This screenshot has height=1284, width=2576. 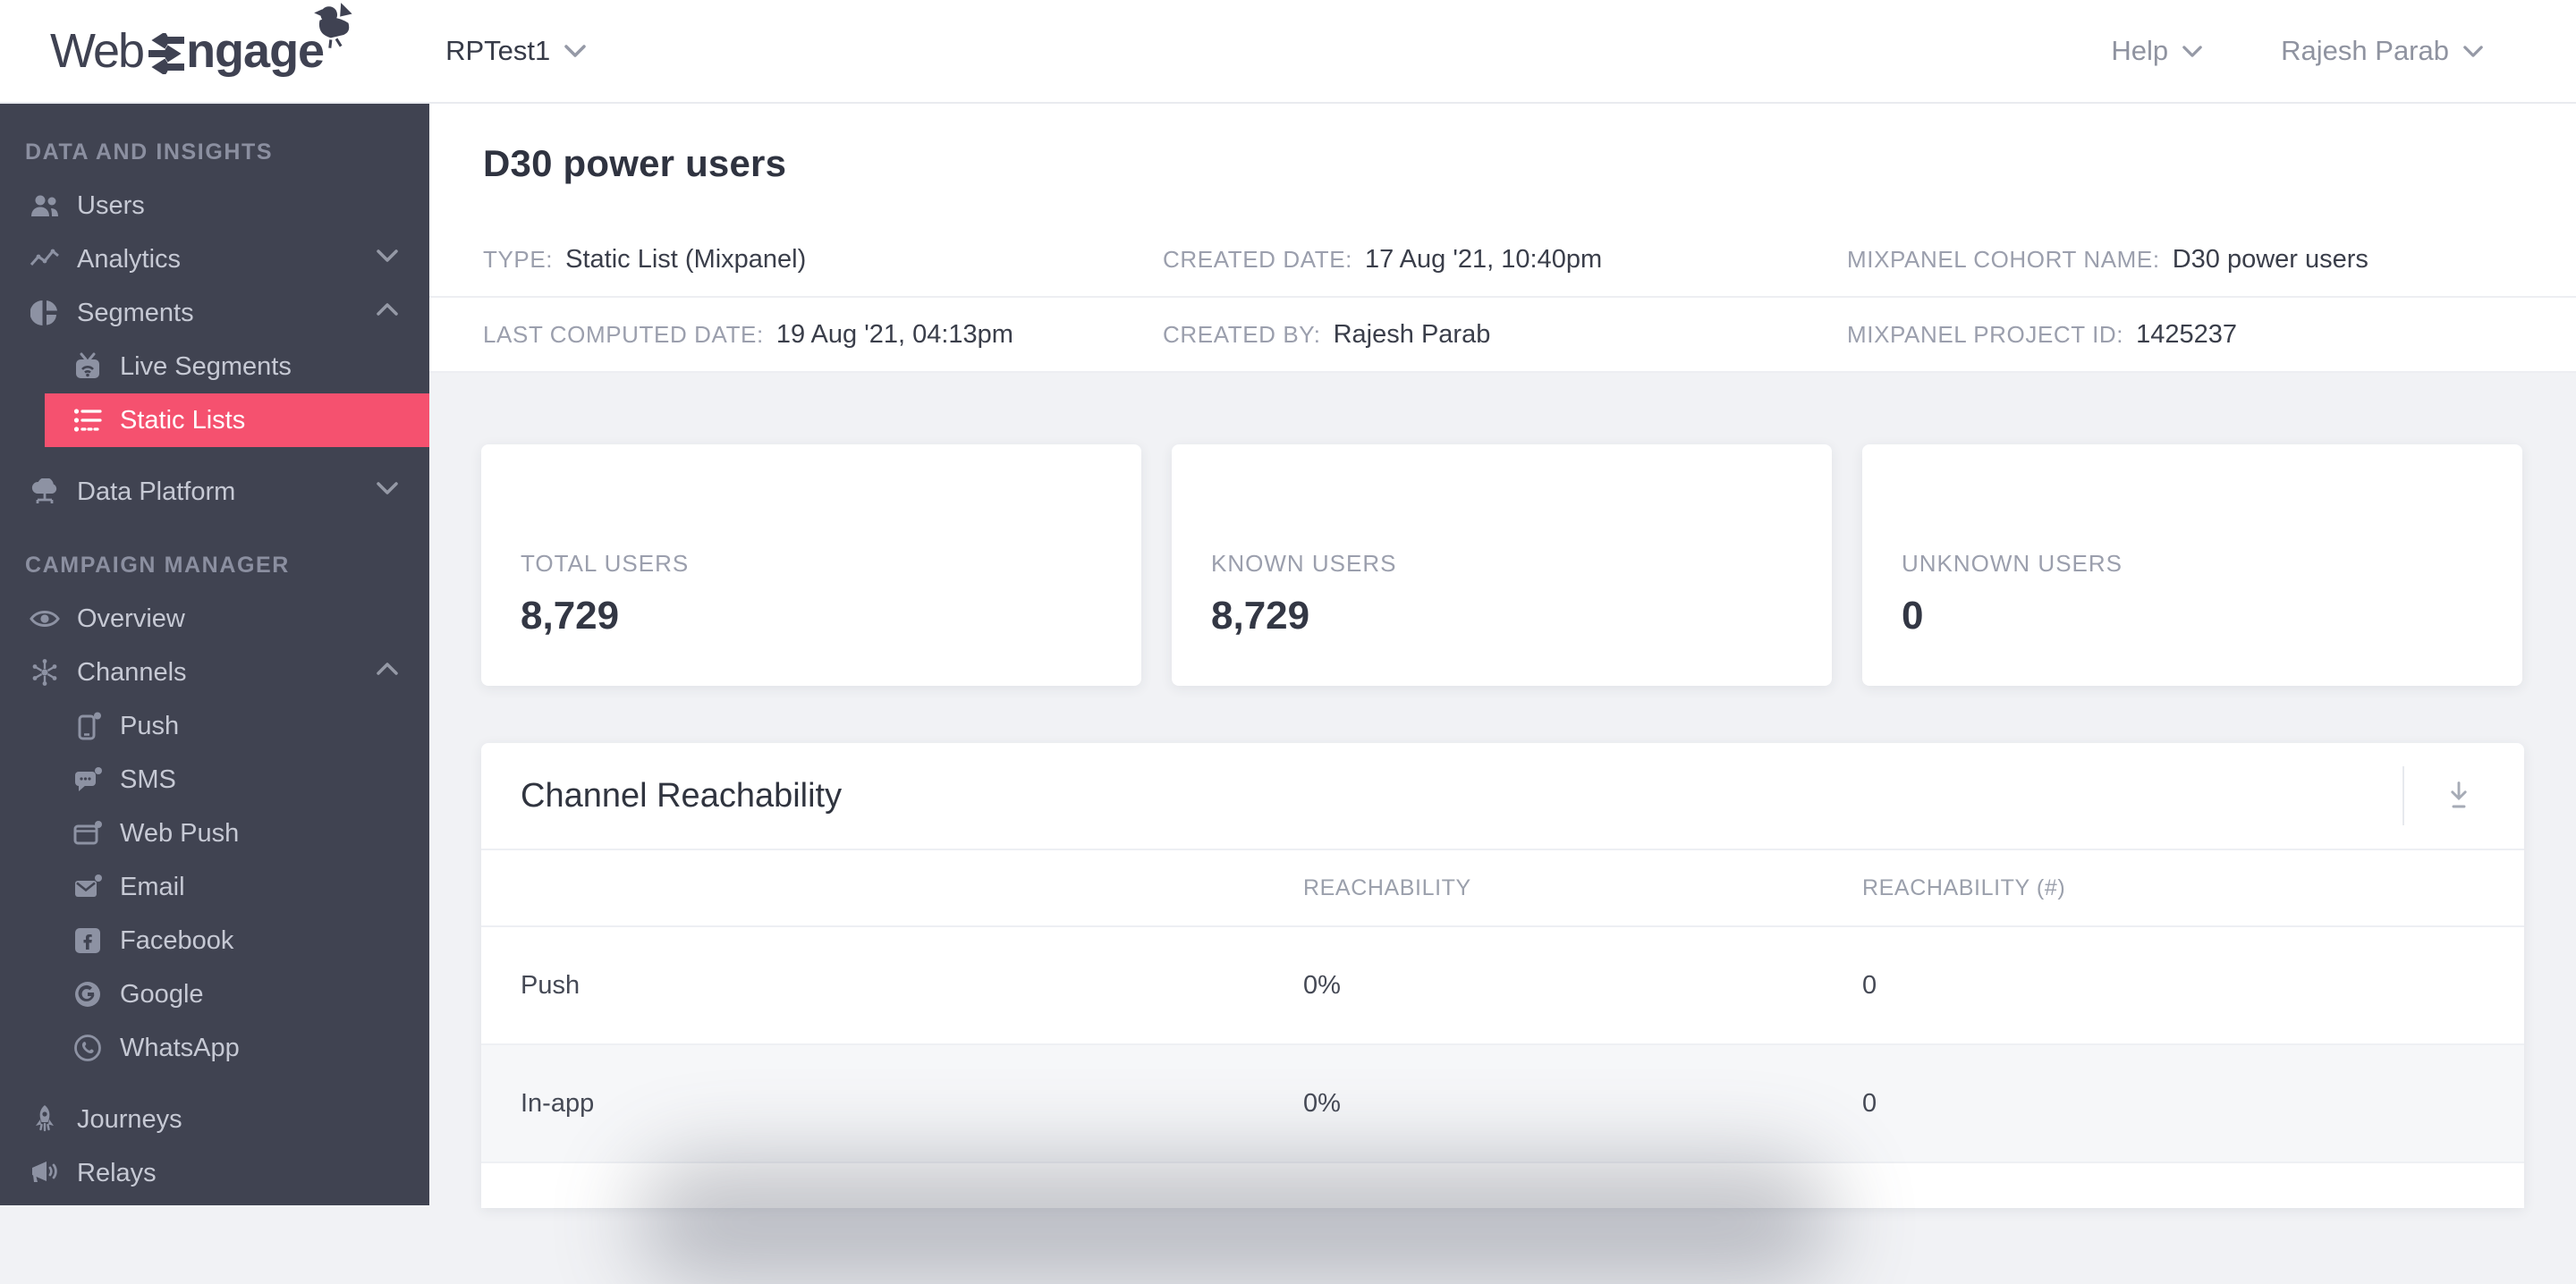 I want to click on sidebar-item-static-lists: Static Lists, so click(x=237, y=420).